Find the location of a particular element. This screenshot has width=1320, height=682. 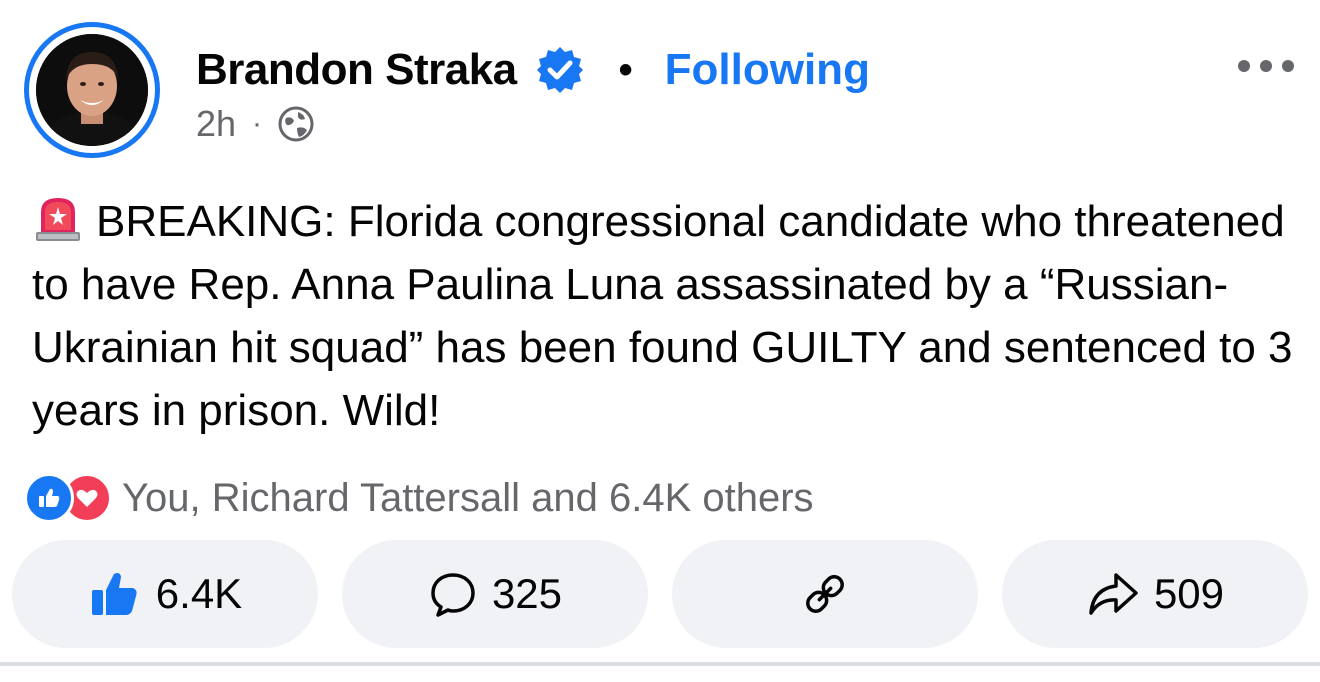

reactions-summary: You, Richard Tattersall and 6.4K others is located at coordinates (419, 498).